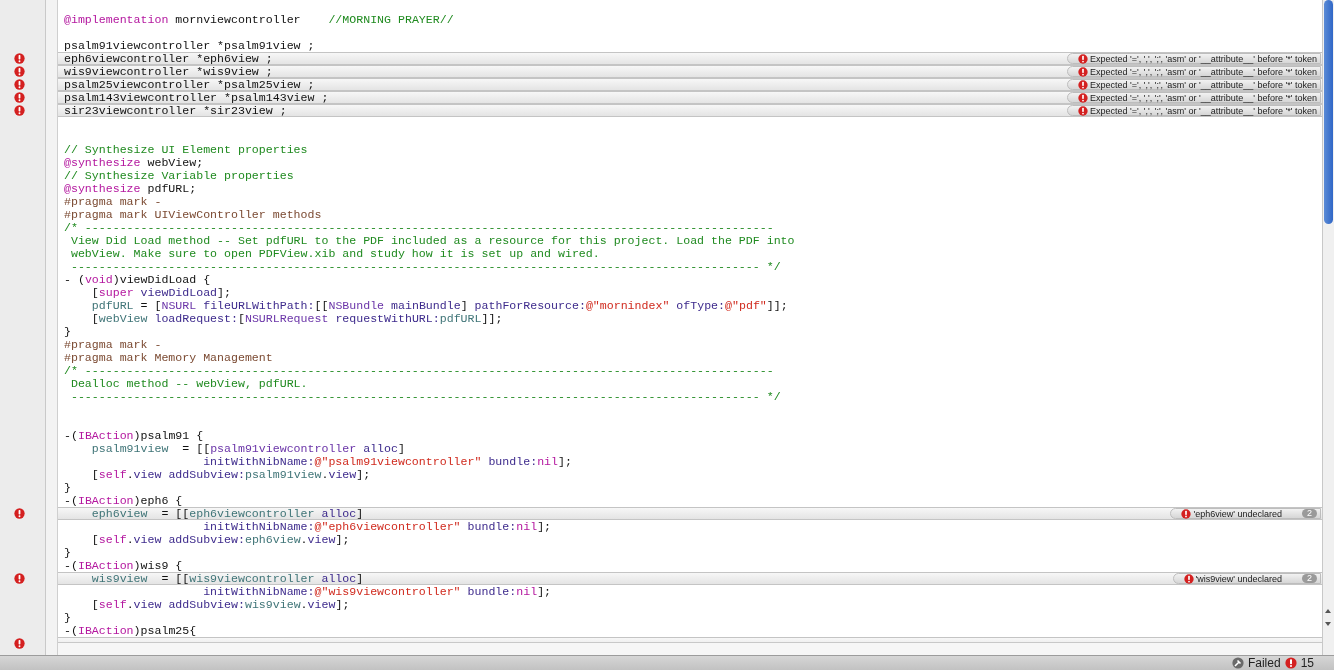  I want to click on code-line: psalm25viewcontroller *psalm25view ;, so click(189, 84).